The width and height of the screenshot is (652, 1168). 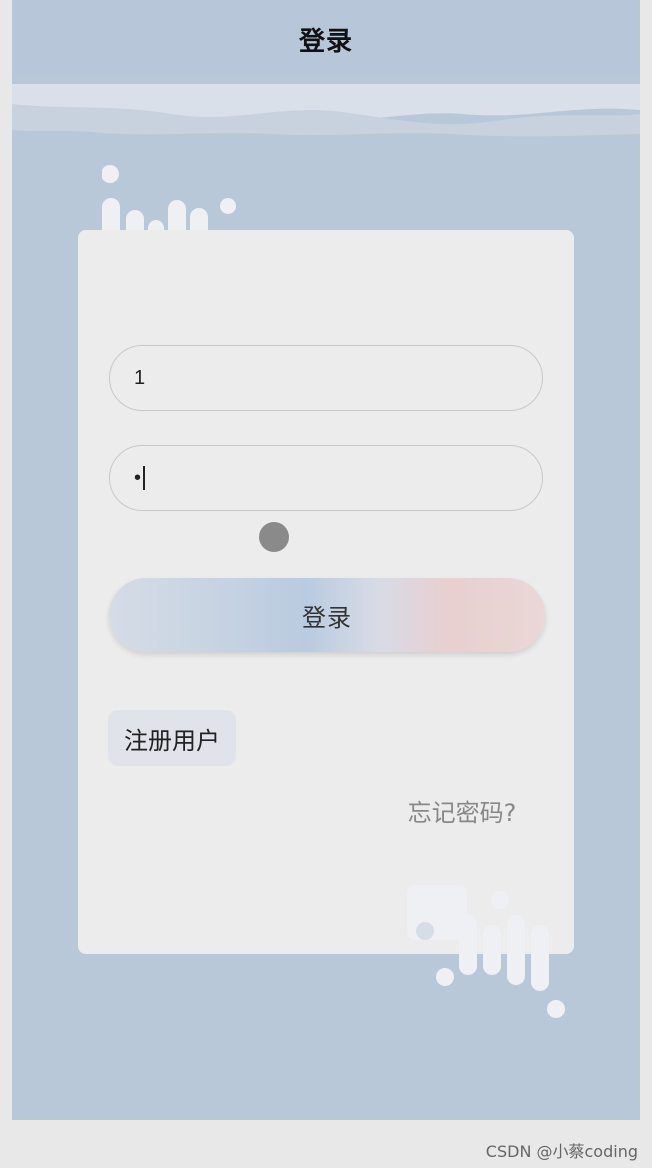 I want to click on text-cursor, so click(x=144, y=478).